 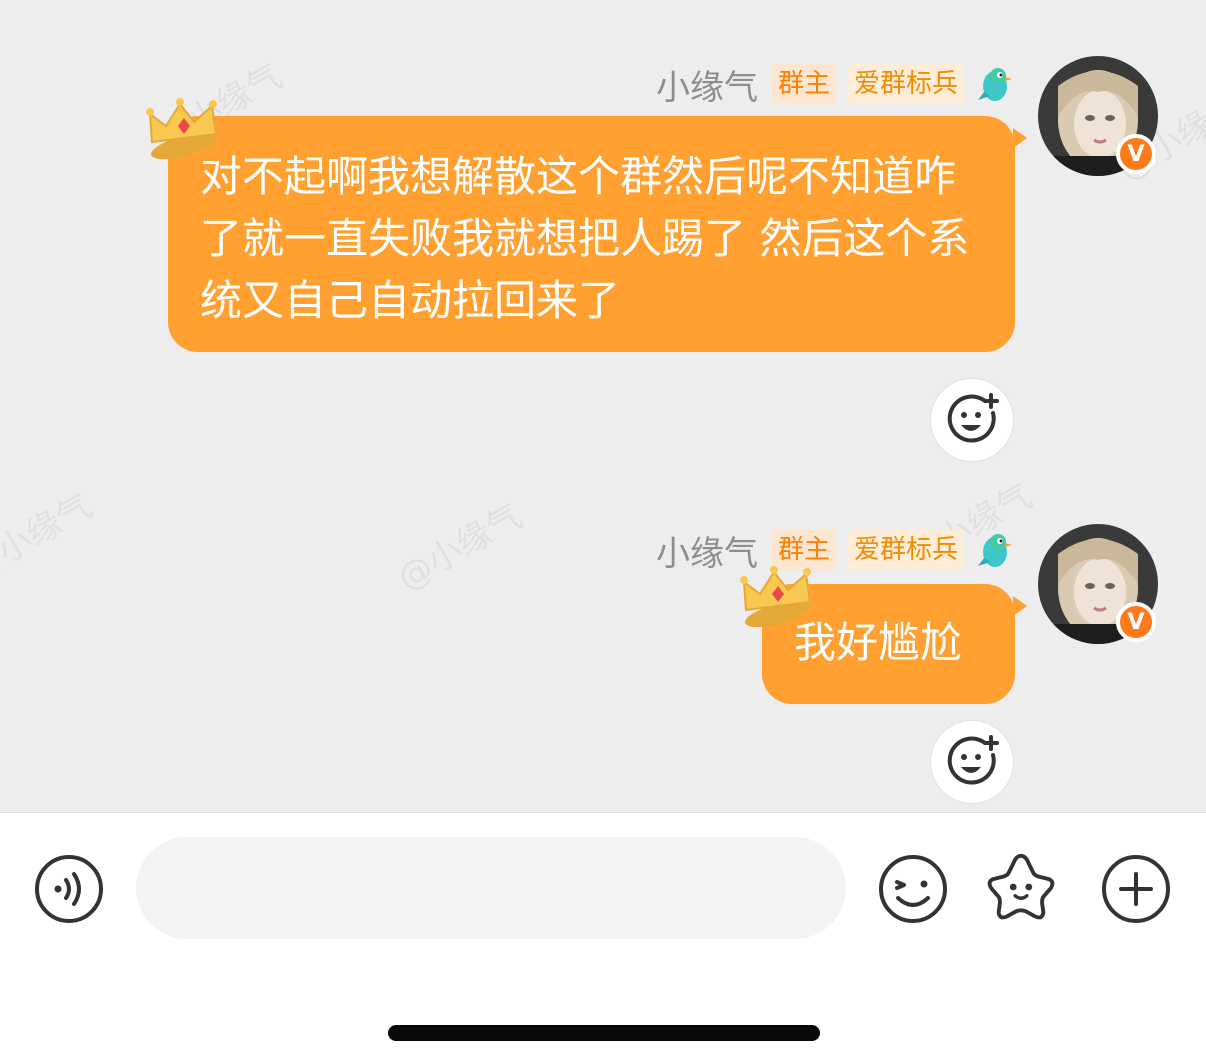 I want to click on emoji-button, so click(x=913, y=889).